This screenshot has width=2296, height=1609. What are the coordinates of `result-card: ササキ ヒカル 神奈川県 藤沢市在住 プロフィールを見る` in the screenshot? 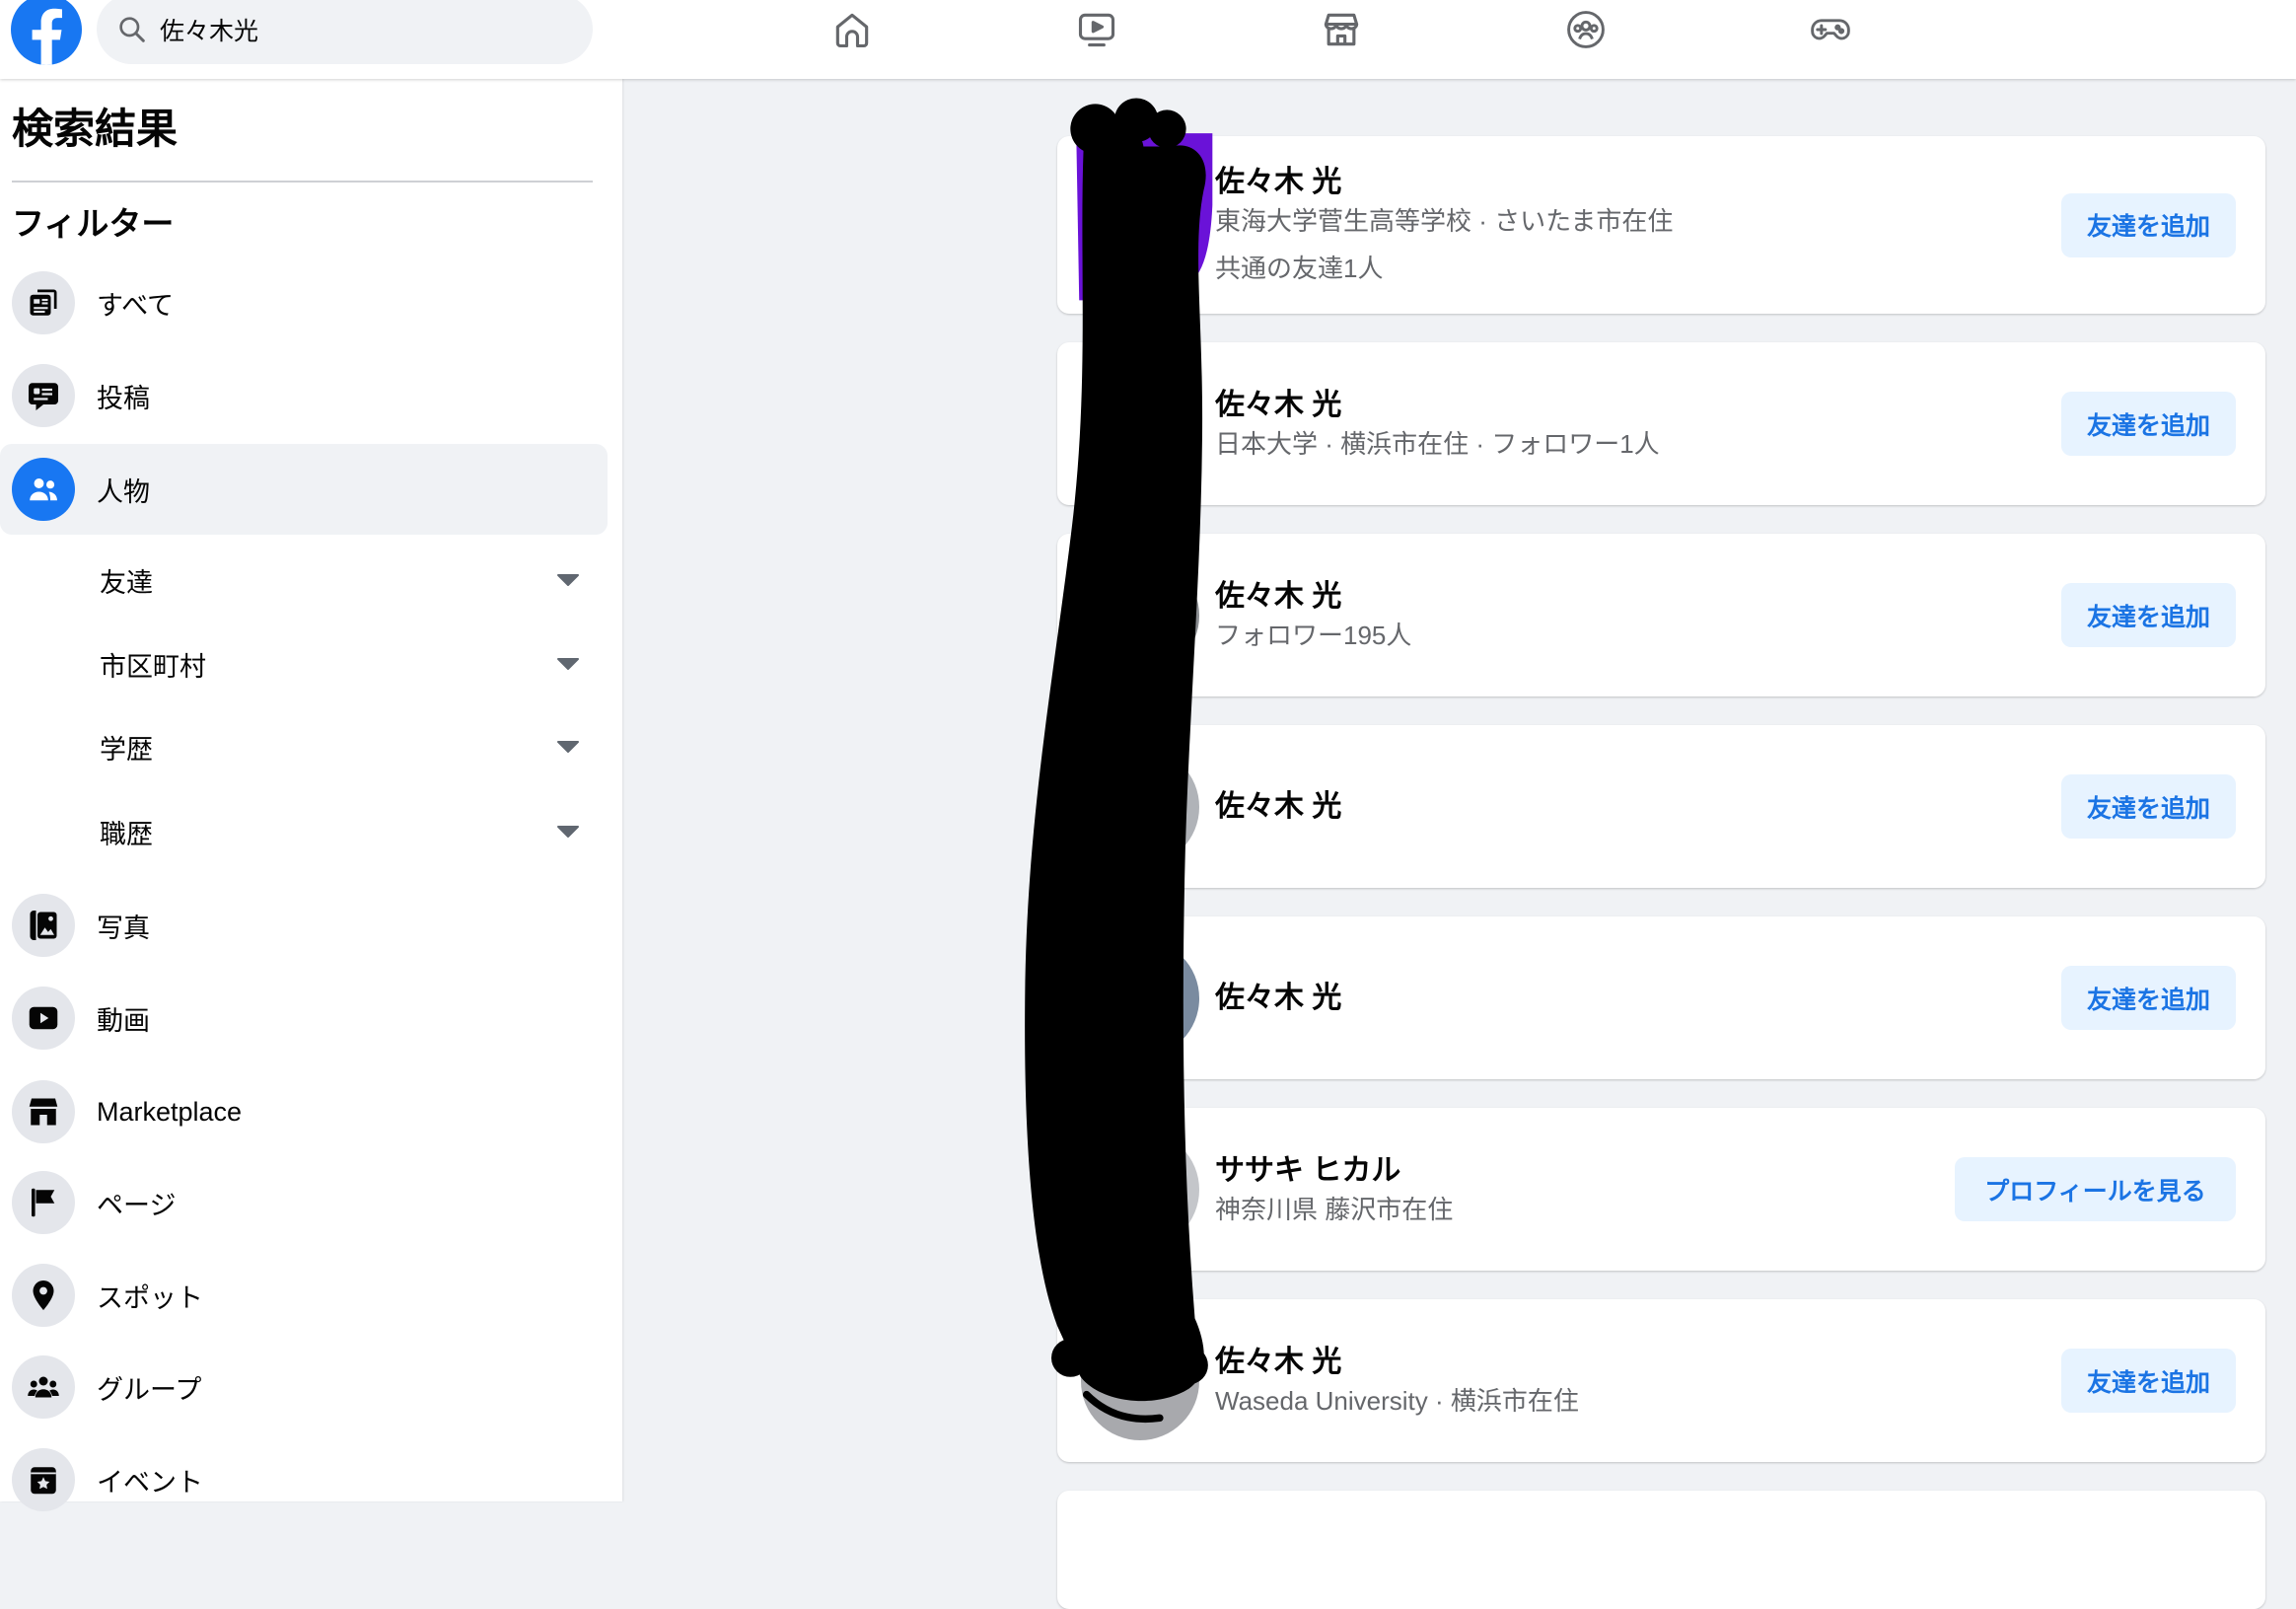 It's located at (1661, 1190).